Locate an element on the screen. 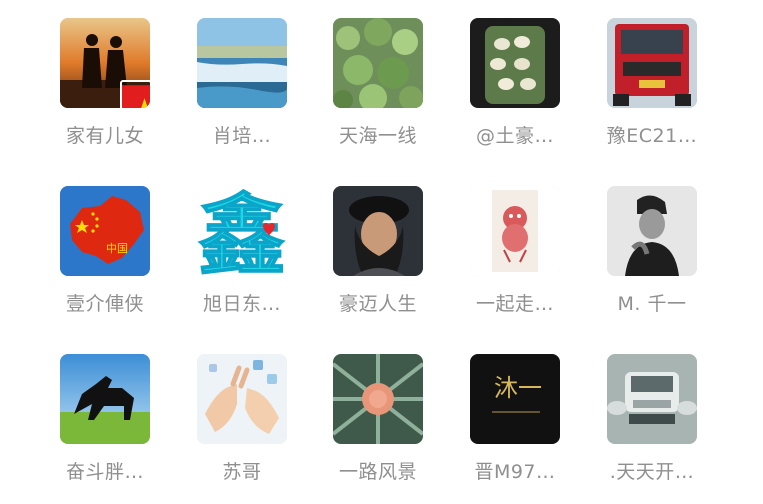 Image resolution: width=763 pixels, height=504 pixels. man-hat-portrait-avatar is located at coordinates (378, 231).